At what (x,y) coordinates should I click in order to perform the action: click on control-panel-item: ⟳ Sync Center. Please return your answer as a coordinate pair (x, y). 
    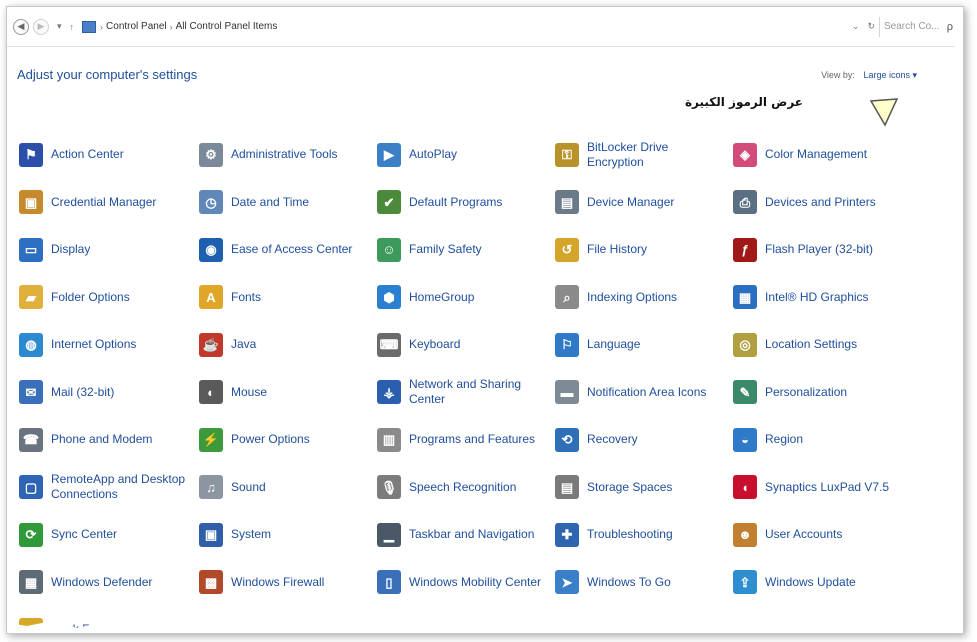
    Looking at the image, I should click on (109, 535).